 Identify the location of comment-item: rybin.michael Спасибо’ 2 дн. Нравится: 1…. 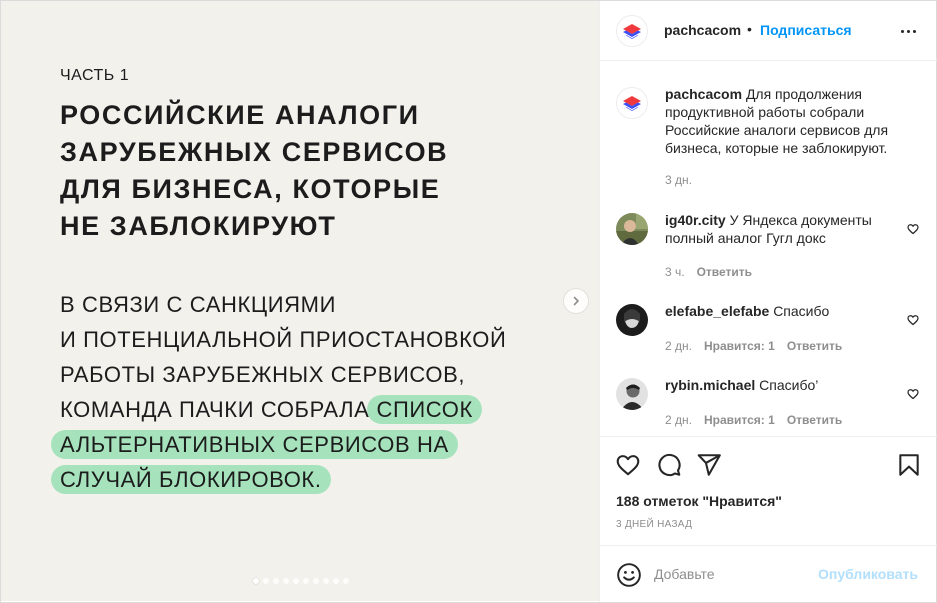
(771, 406).